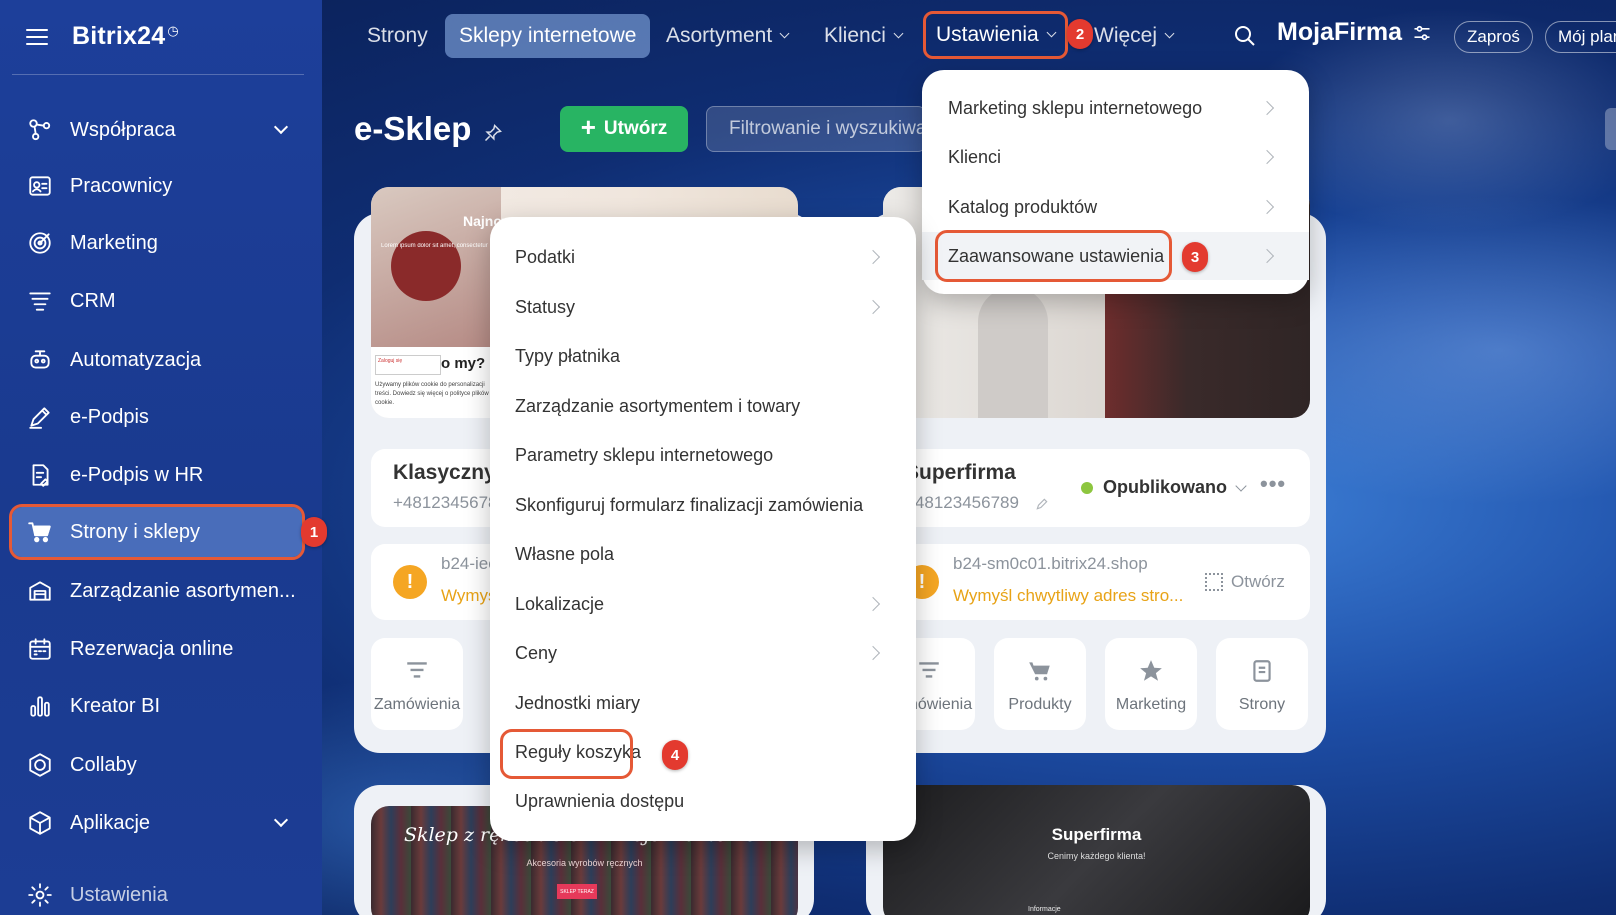 The width and height of the screenshot is (1616, 915). Describe the element at coordinates (624, 129) in the screenshot. I see `create-button: + Utwórz` at that location.